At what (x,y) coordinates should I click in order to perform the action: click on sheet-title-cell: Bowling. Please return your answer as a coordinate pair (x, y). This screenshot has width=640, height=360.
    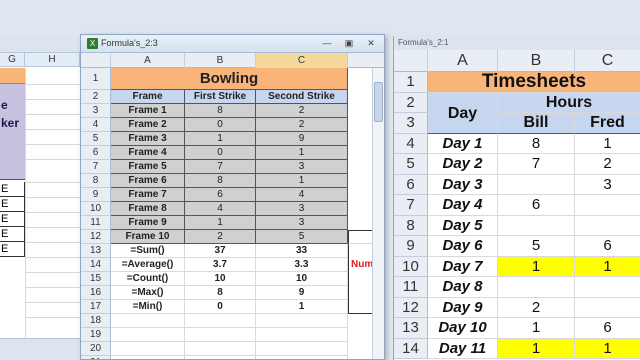
    Looking at the image, I should click on (229, 79).